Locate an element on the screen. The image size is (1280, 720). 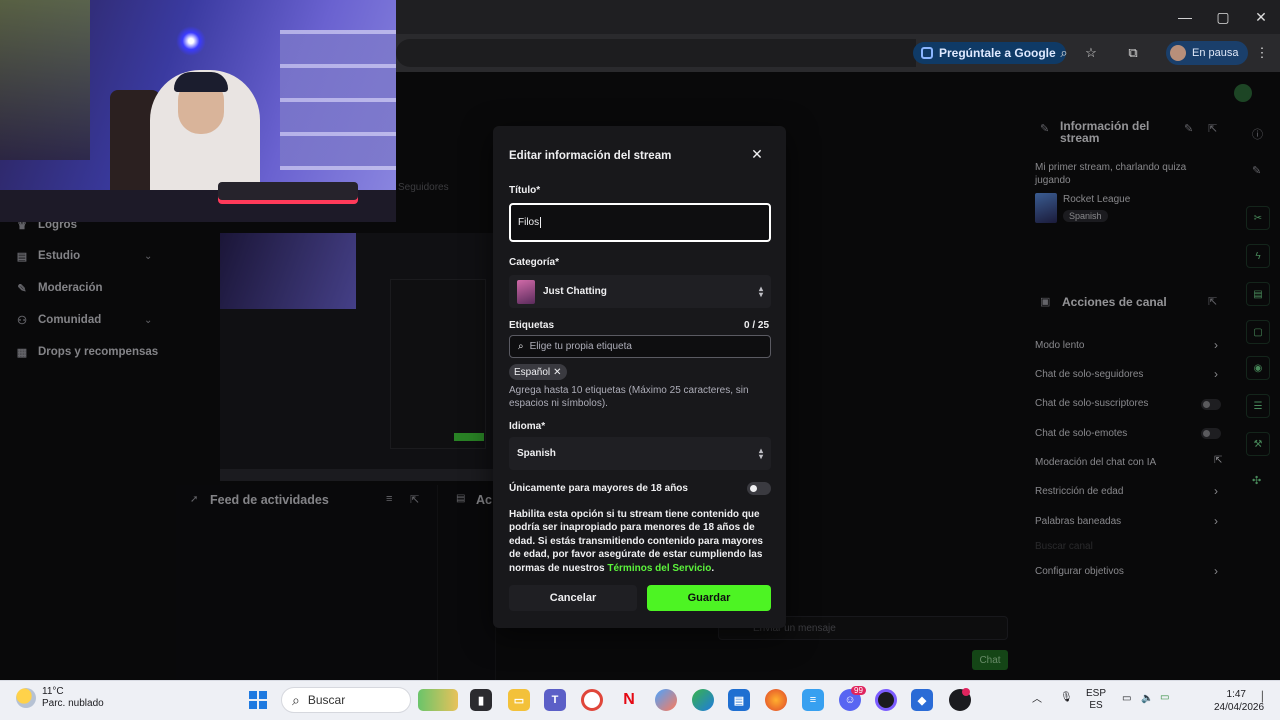
window-controls: — ▢ ✕ is located at coordinates (1223, 17).